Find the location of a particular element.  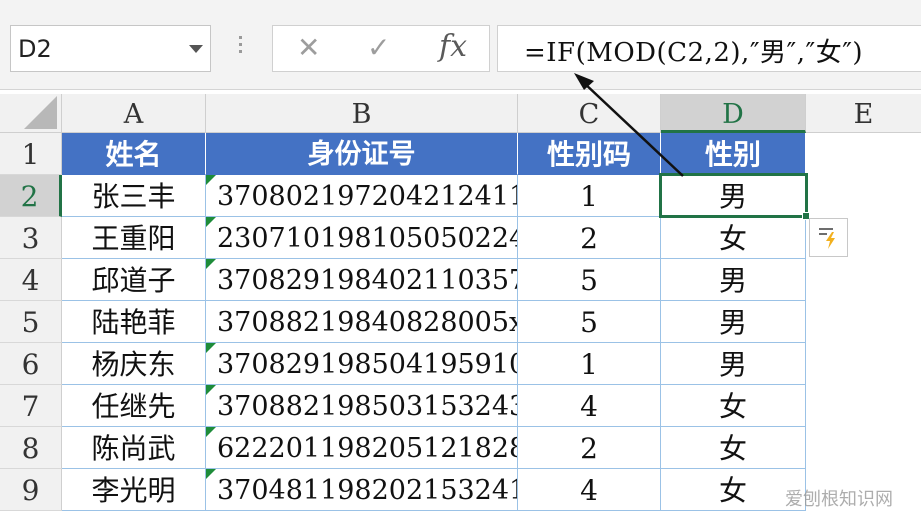

cell-name: 杨庆东 is located at coordinates (134, 364).